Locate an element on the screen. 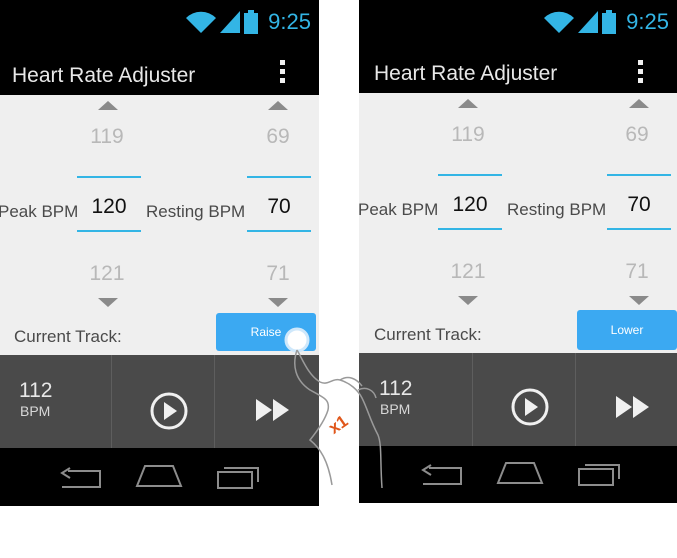 The width and height of the screenshot is (677, 558). bpm-unit: BPM is located at coordinates (35, 411).